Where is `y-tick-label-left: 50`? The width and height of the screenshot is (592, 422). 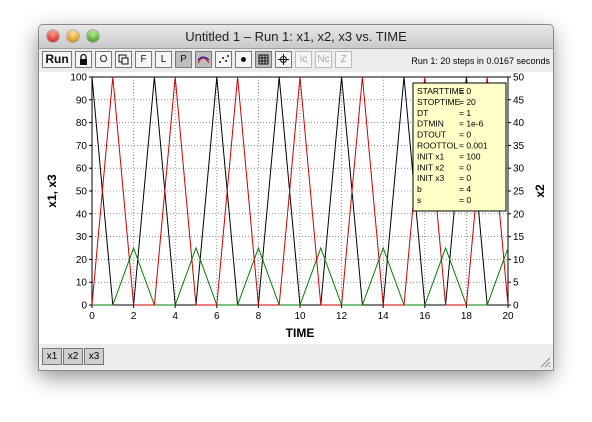 y-tick-label-left: 50 is located at coordinates (82, 192).